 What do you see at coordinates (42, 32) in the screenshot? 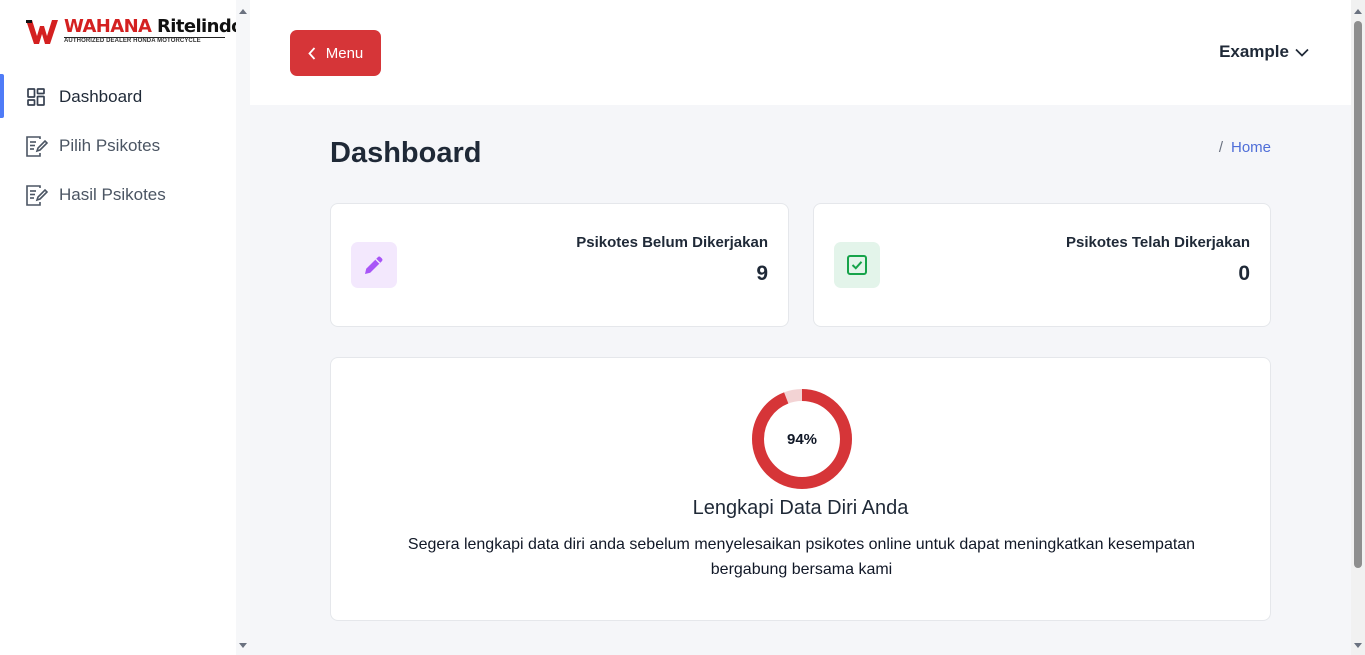
I see `wahana-logo-icon` at bounding box center [42, 32].